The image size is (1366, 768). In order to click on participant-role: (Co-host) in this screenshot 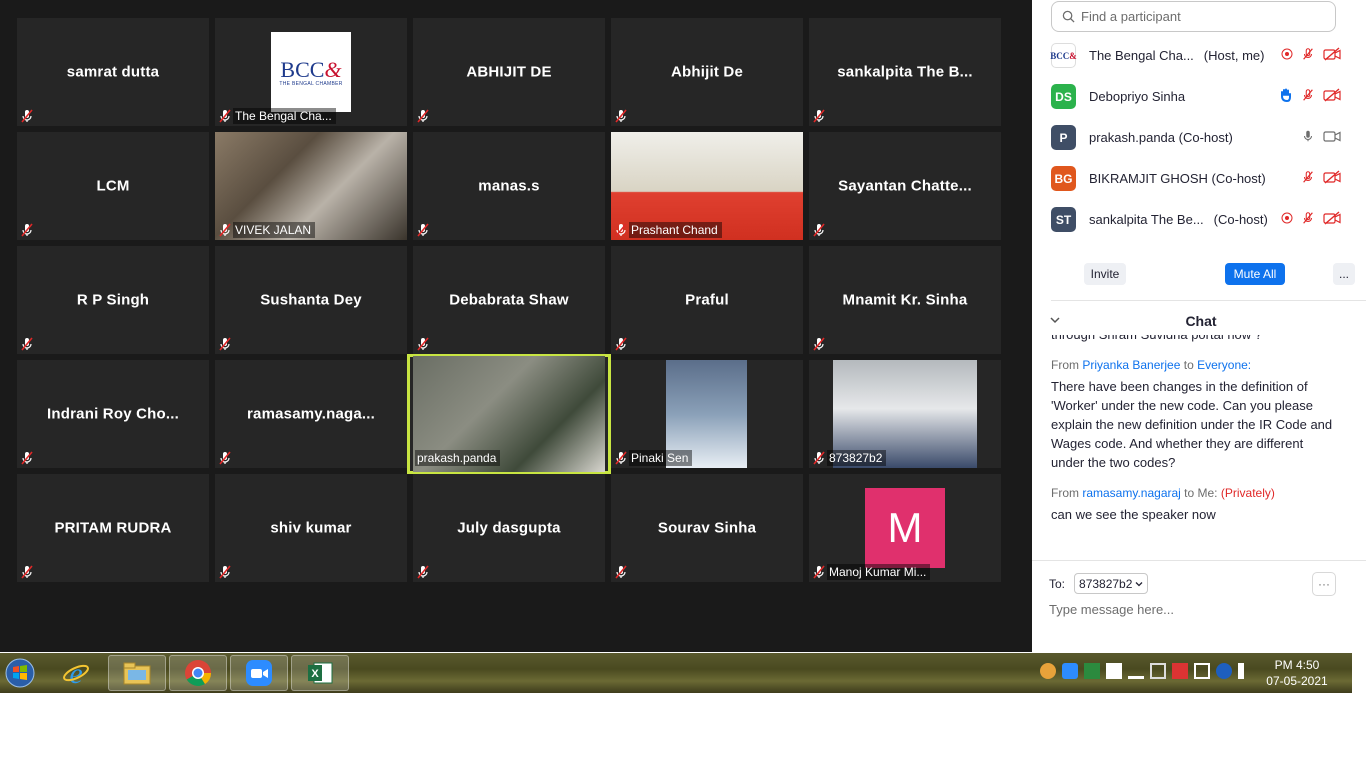, I will do `click(1240, 219)`.